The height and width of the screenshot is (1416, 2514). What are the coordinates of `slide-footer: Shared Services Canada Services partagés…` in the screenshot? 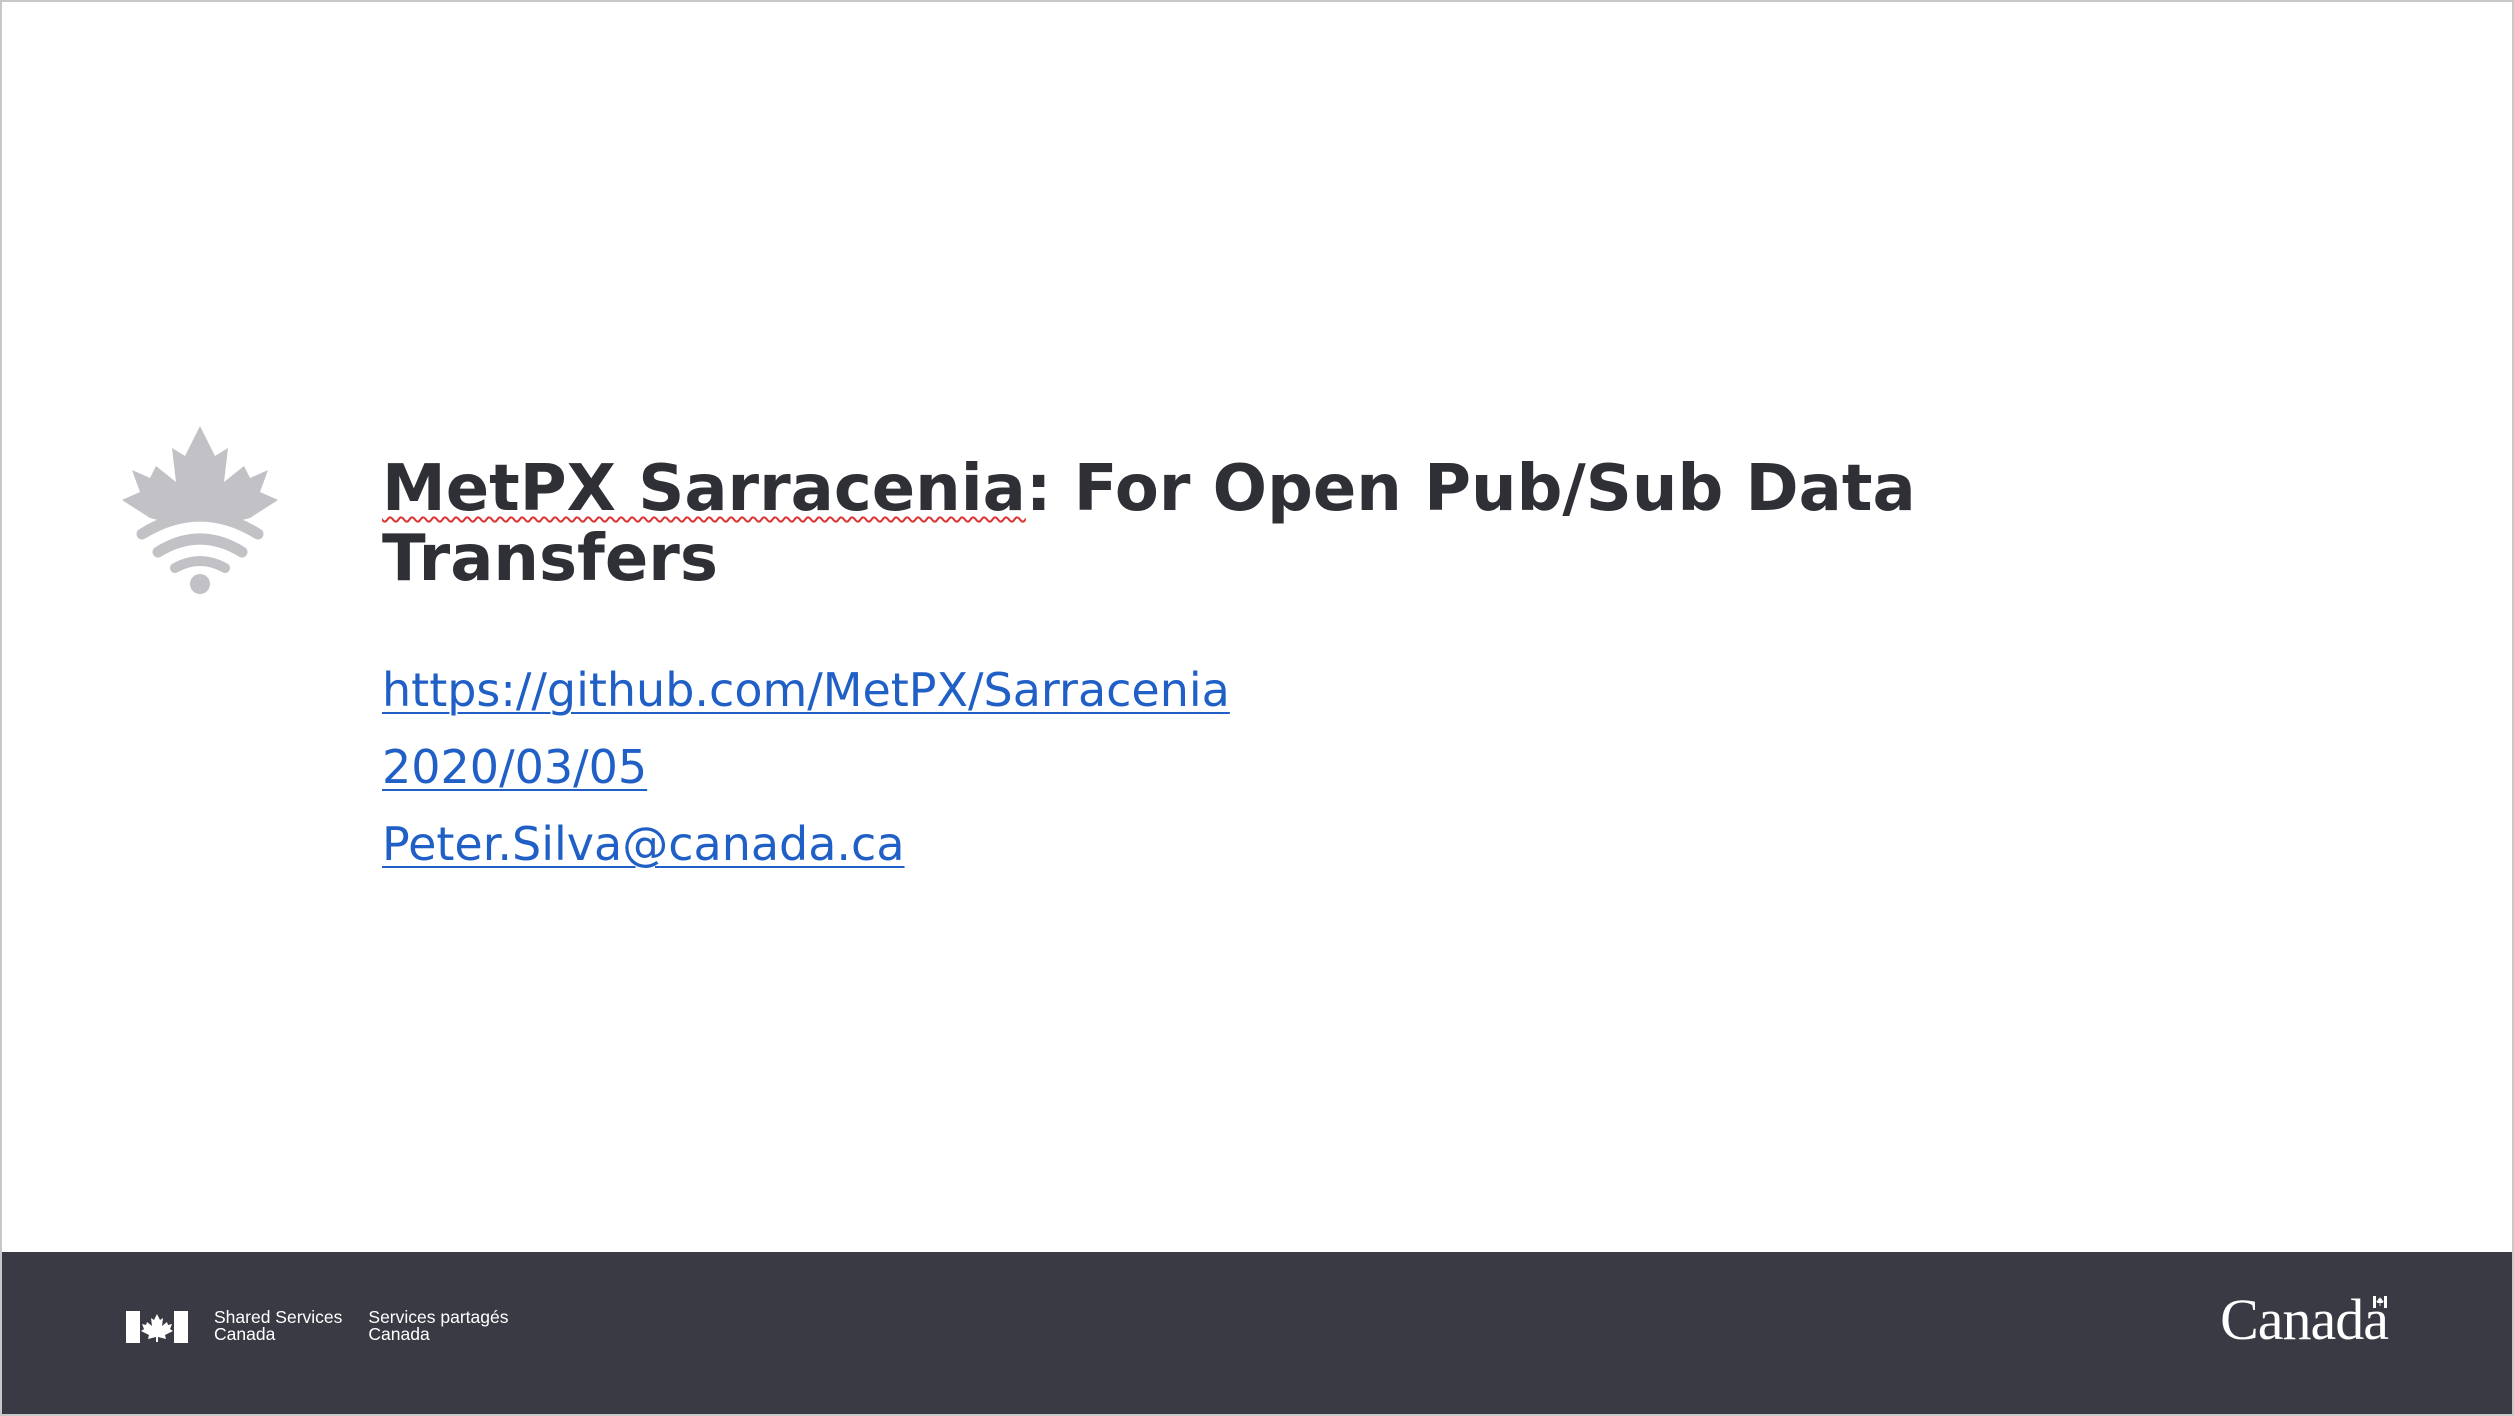 It's located at (1257, 1333).